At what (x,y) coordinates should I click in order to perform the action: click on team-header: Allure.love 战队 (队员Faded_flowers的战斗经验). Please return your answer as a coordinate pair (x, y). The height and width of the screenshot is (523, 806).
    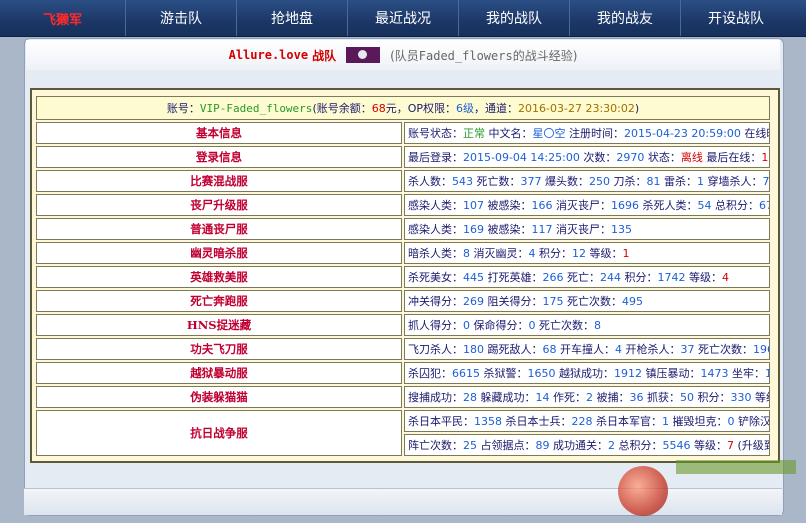
    Looking at the image, I should click on (403, 55).